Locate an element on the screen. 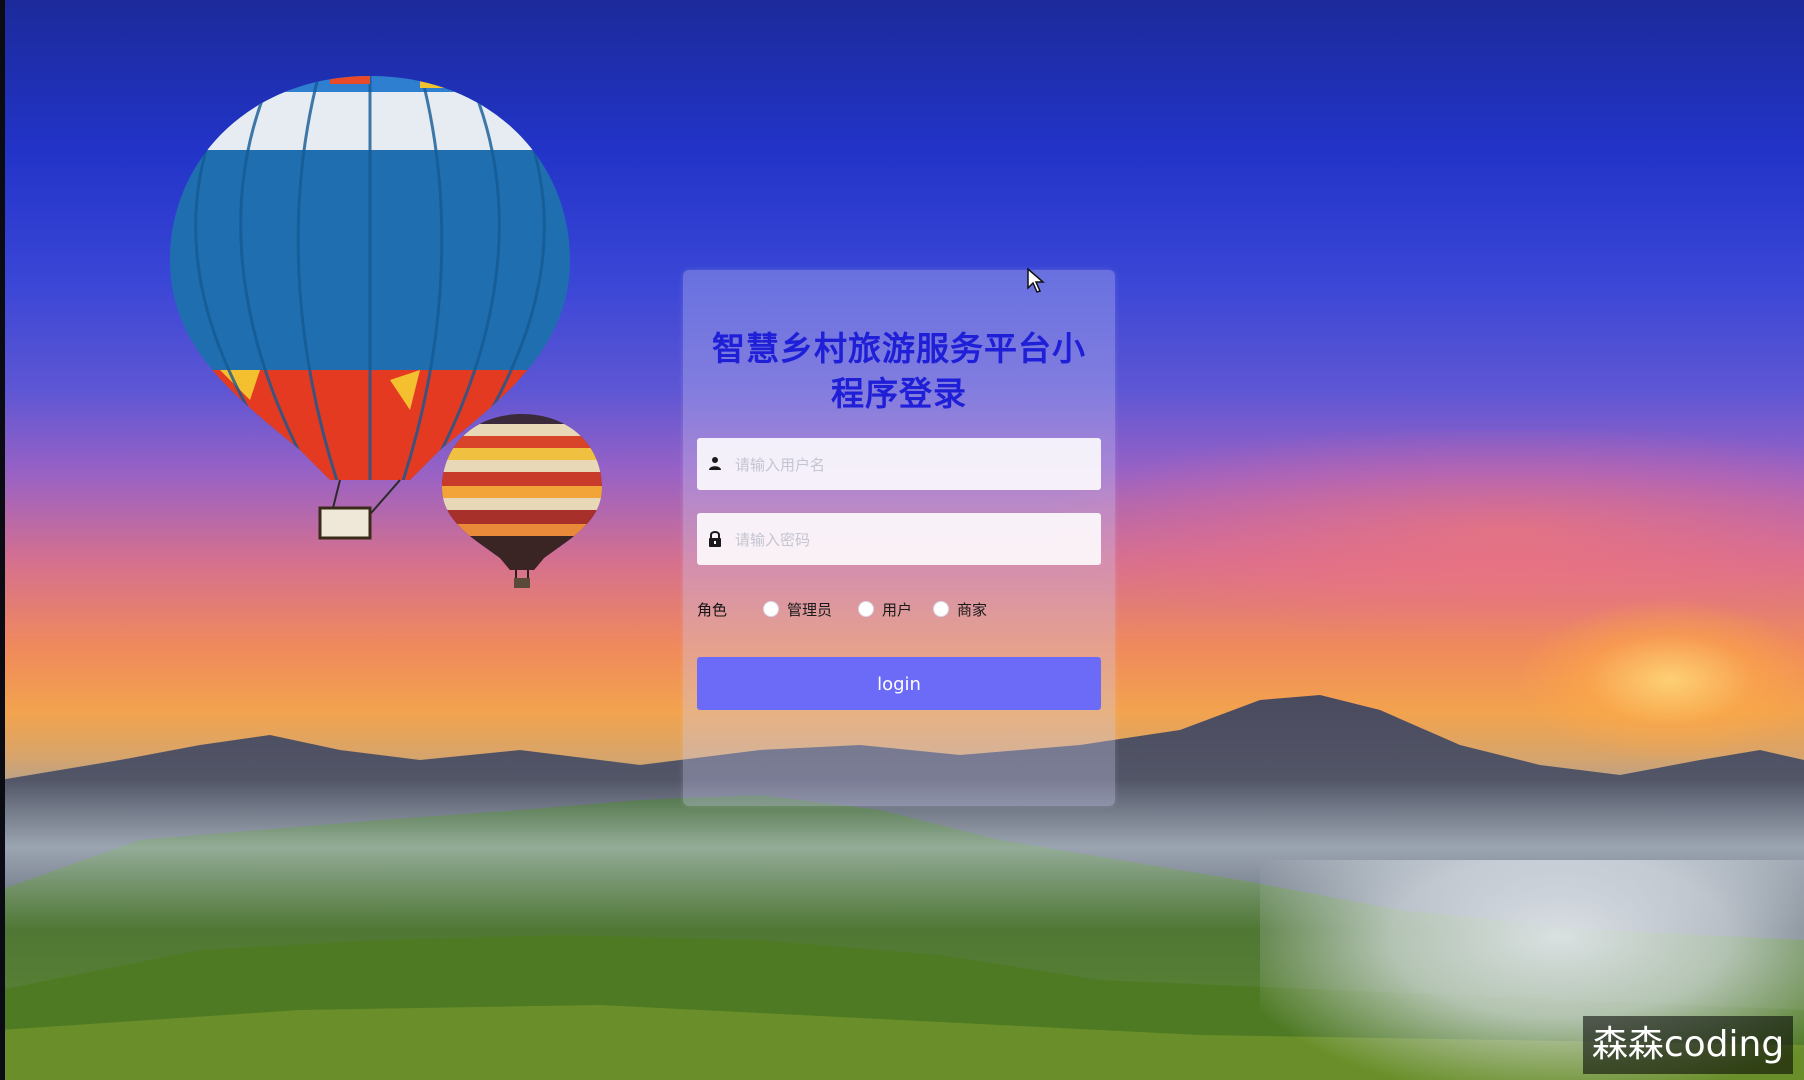 The height and width of the screenshot is (1080, 1804). radio-admin is located at coordinates (771, 609).